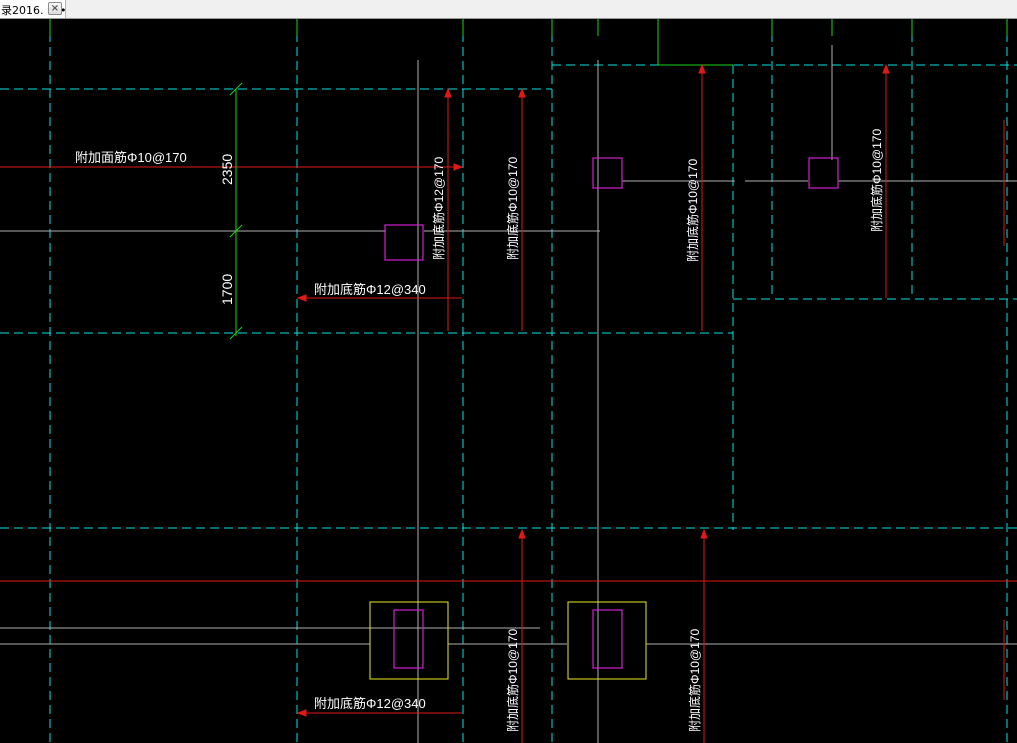 Image resolution: width=1017 pixels, height=743 pixels. I want to click on bottom-rebar-label-upper: 附加底筋Φ12@340, so click(370, 289).